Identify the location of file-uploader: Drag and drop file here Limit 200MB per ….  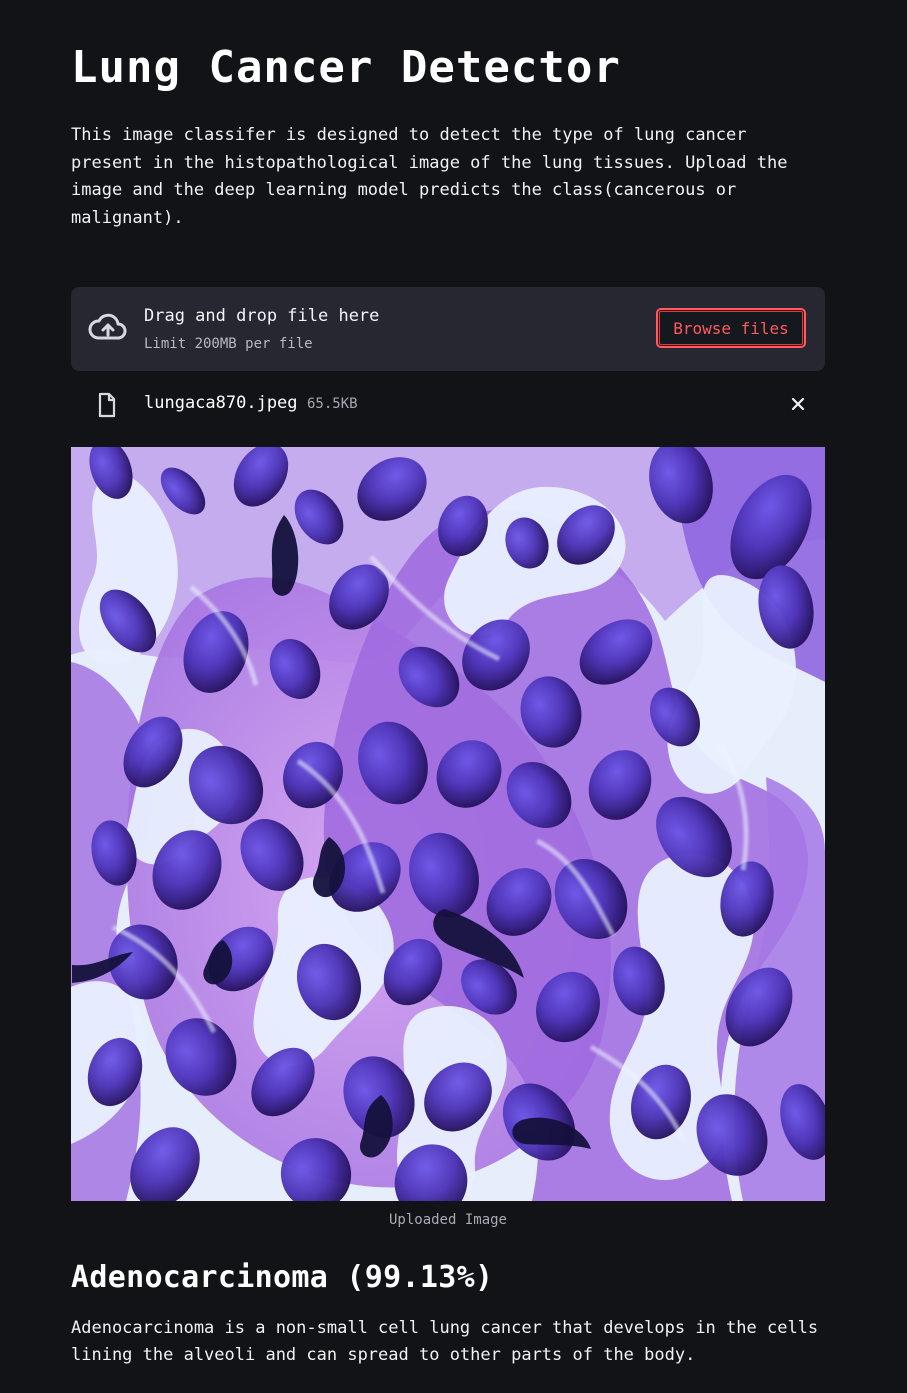
(448, 329).